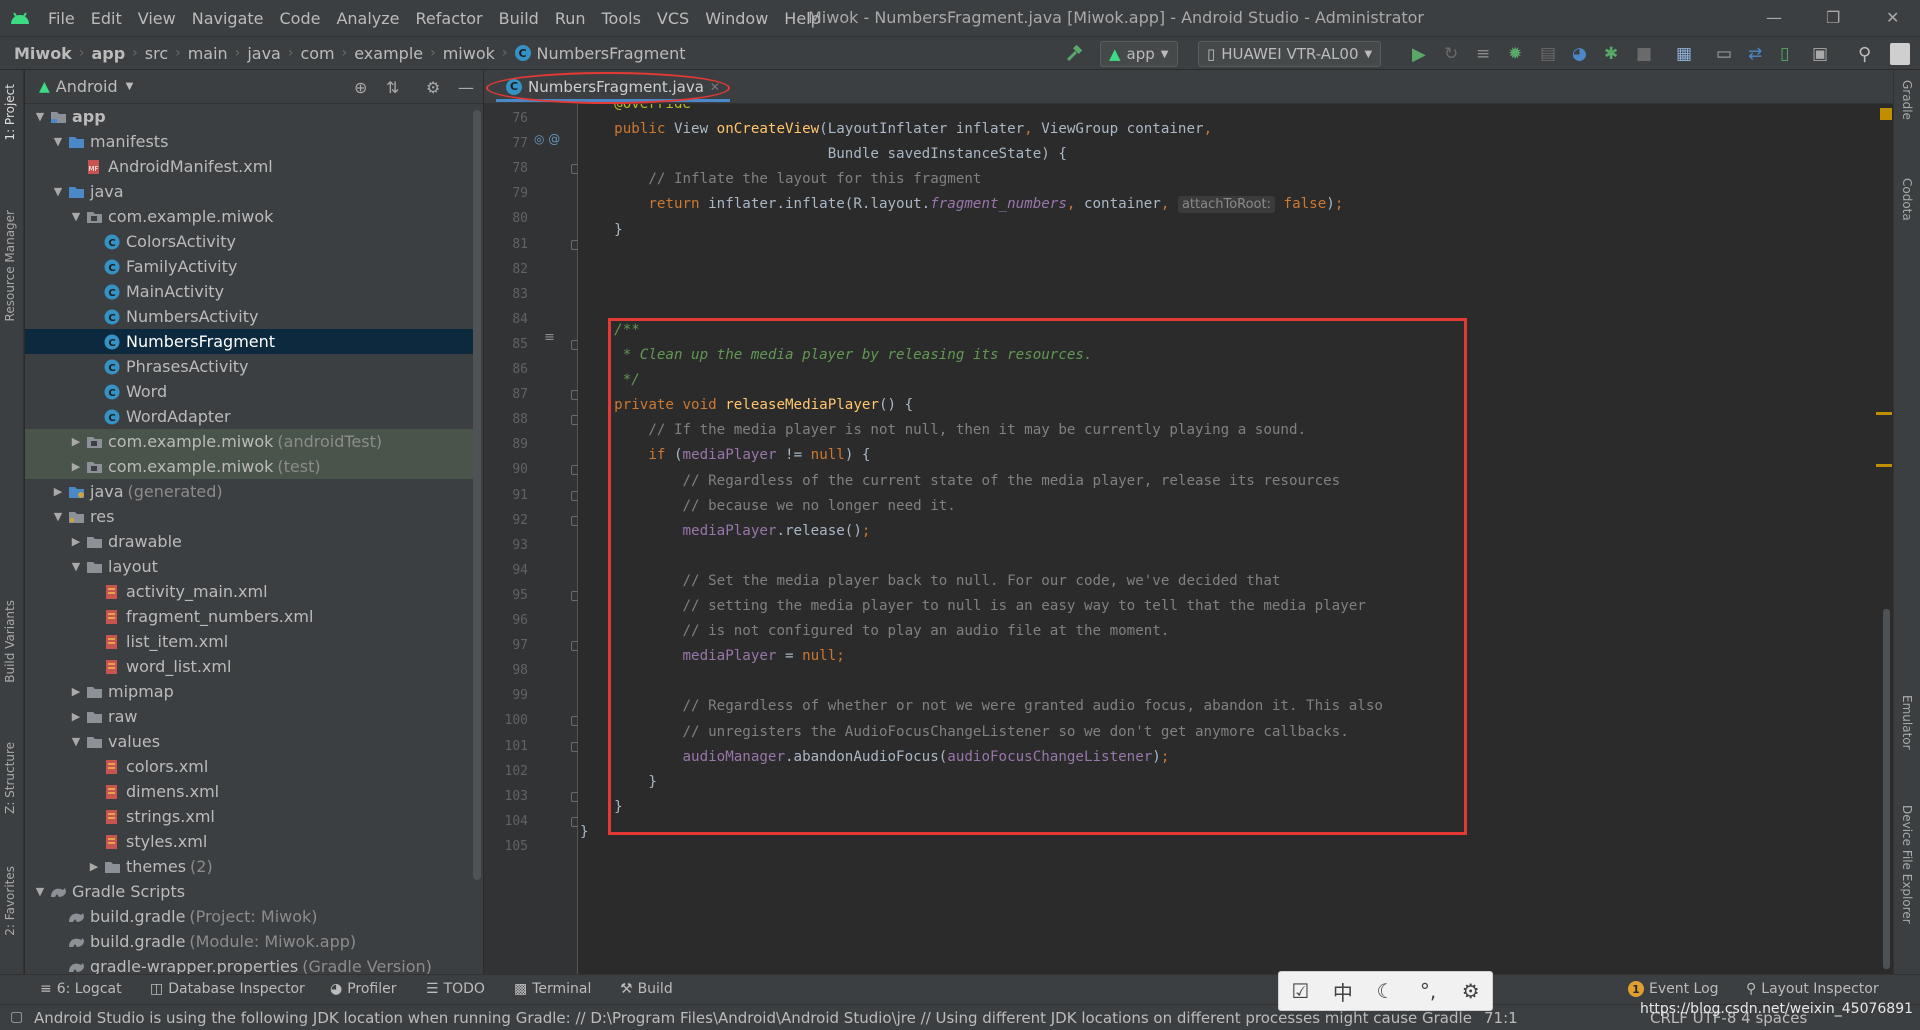 This screenshot has width=1920, height=1030. What do you see at coordinates (250, 166) in the screenshot?
I see `tree-item: MF AndroidManifest.xml` at bounding box center [250, 166].